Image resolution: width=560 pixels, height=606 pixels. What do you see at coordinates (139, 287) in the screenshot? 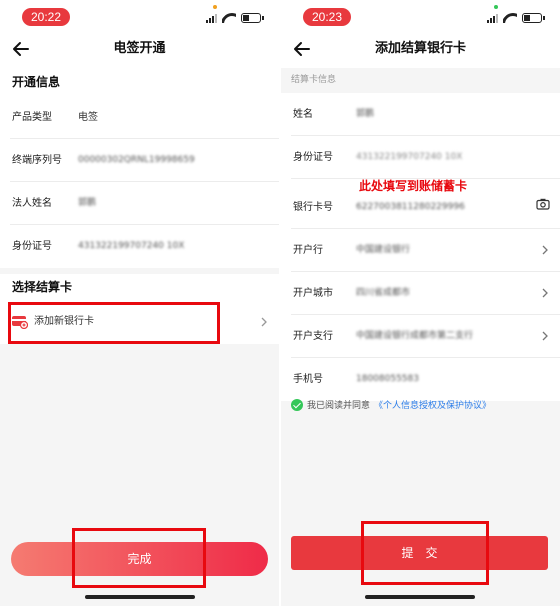
I see `section-title-card: 选择结算卡` at bounding box center [139, 287].